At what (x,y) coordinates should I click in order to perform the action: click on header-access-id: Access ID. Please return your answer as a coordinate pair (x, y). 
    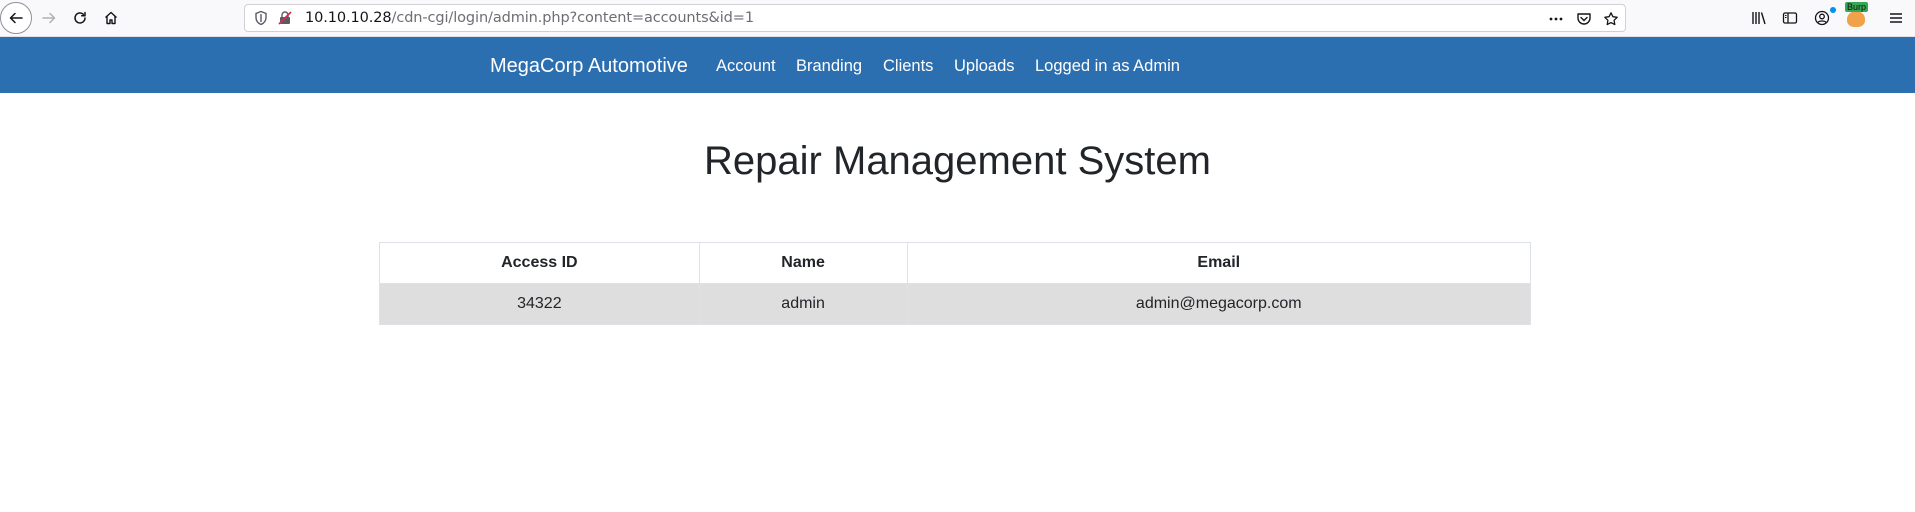
    Looking at the image, I should click on (539, 263).